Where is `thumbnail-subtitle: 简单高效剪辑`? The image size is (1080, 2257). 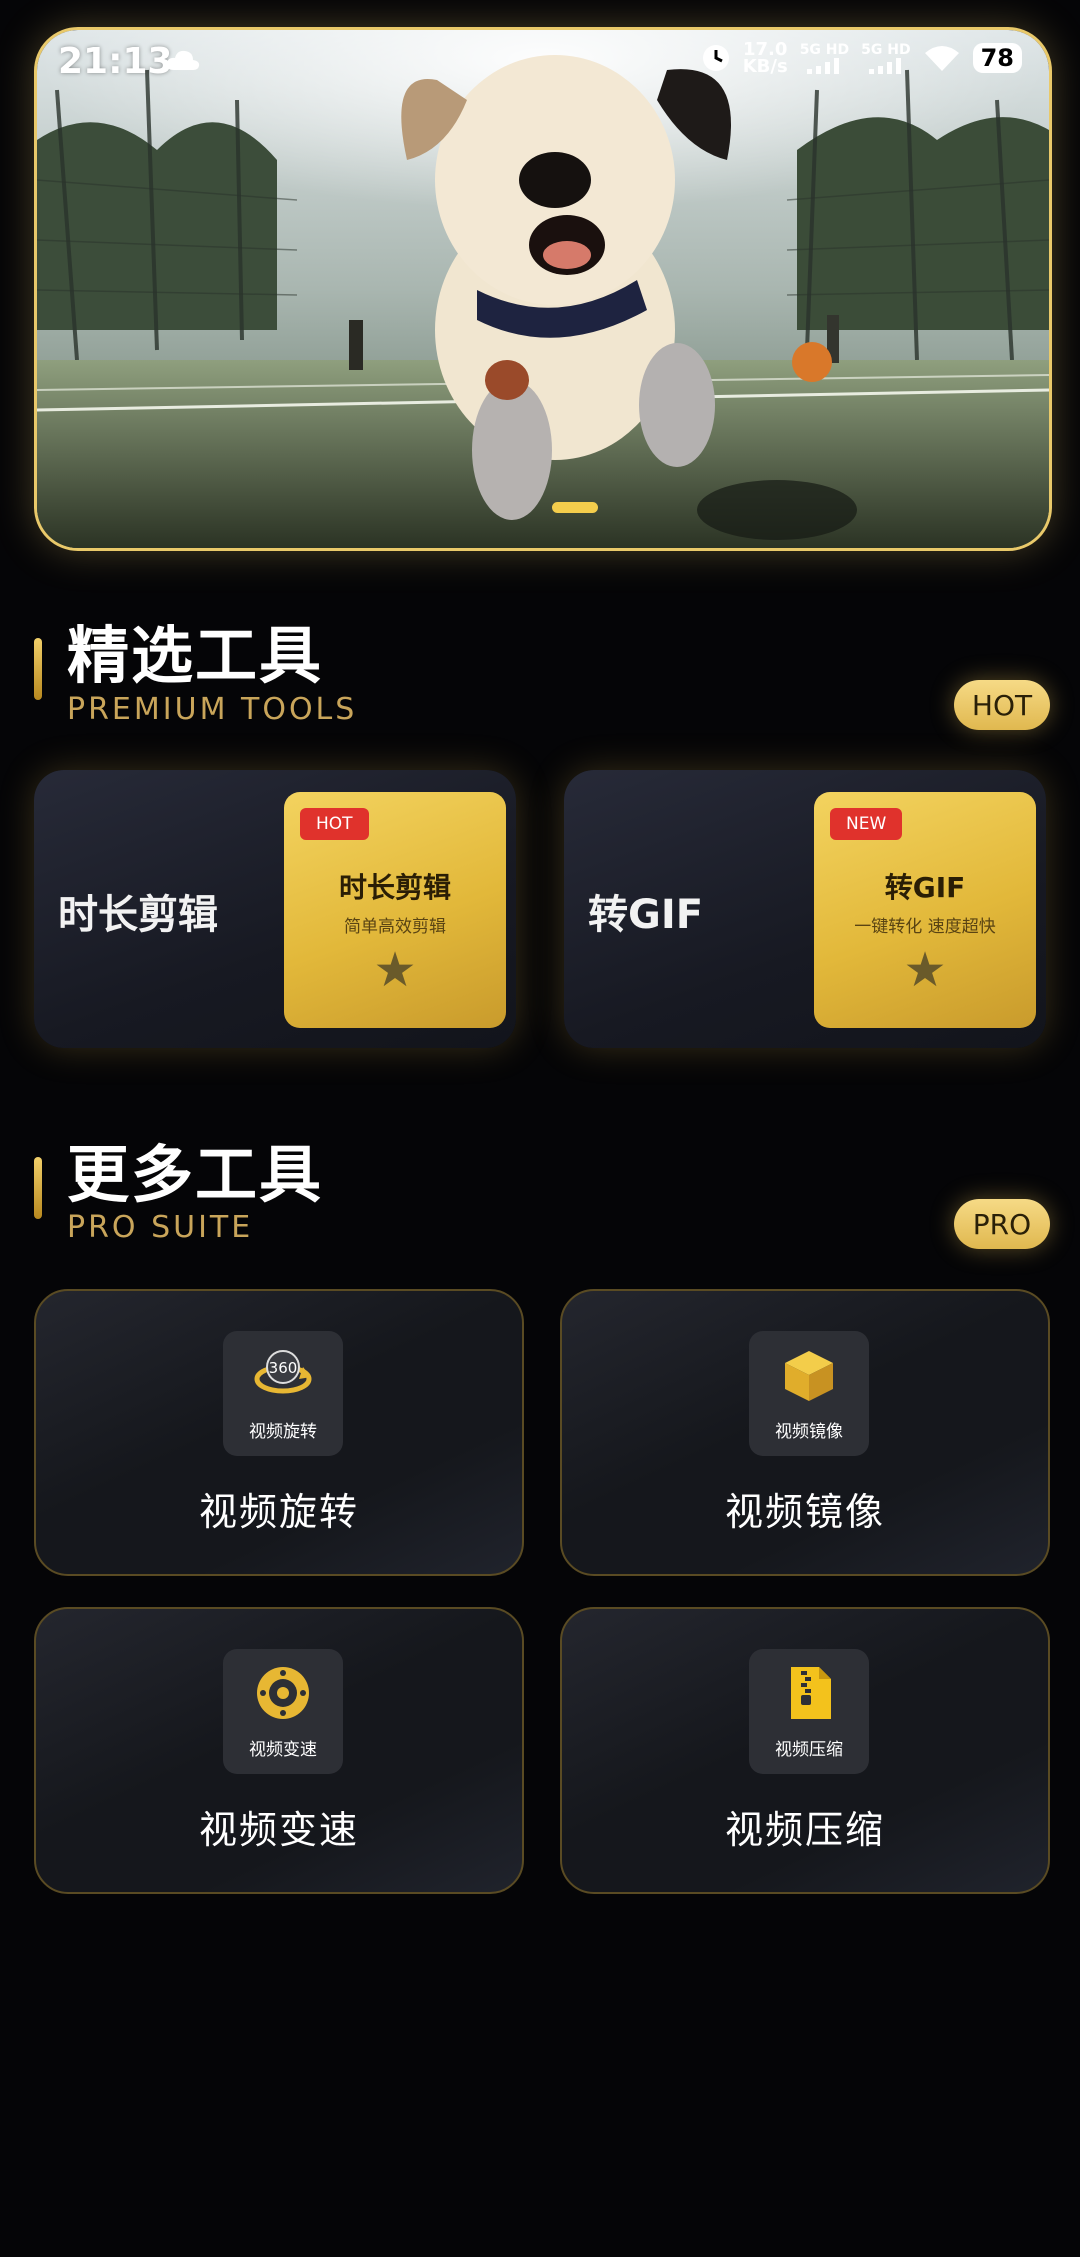
thumbnail-subtitle: 简单高效剪辑 is located at coordinates (395, 927).